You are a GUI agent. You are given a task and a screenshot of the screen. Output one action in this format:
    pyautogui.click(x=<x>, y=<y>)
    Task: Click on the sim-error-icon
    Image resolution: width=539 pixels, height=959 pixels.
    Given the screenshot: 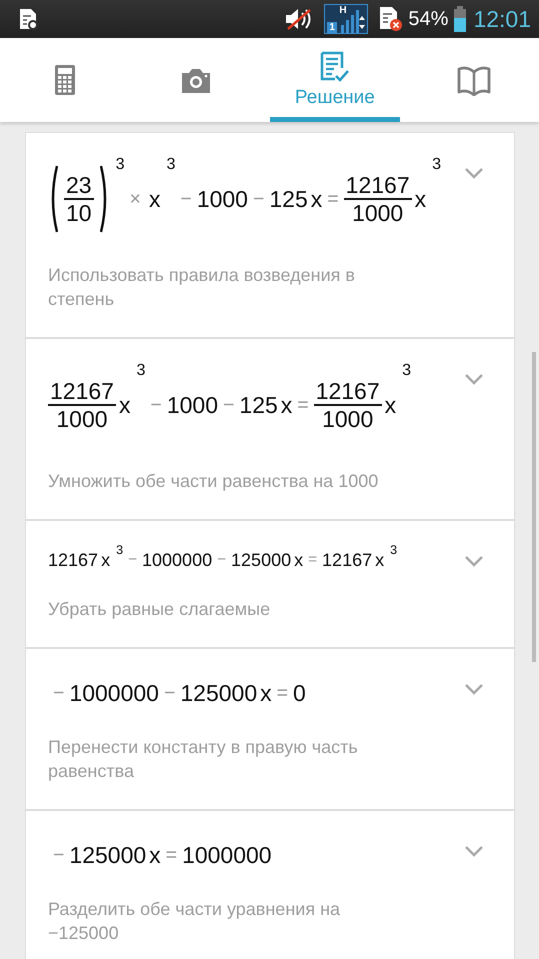 What is the action you would take?
    pyautogui.click(x=391, y=19)
    